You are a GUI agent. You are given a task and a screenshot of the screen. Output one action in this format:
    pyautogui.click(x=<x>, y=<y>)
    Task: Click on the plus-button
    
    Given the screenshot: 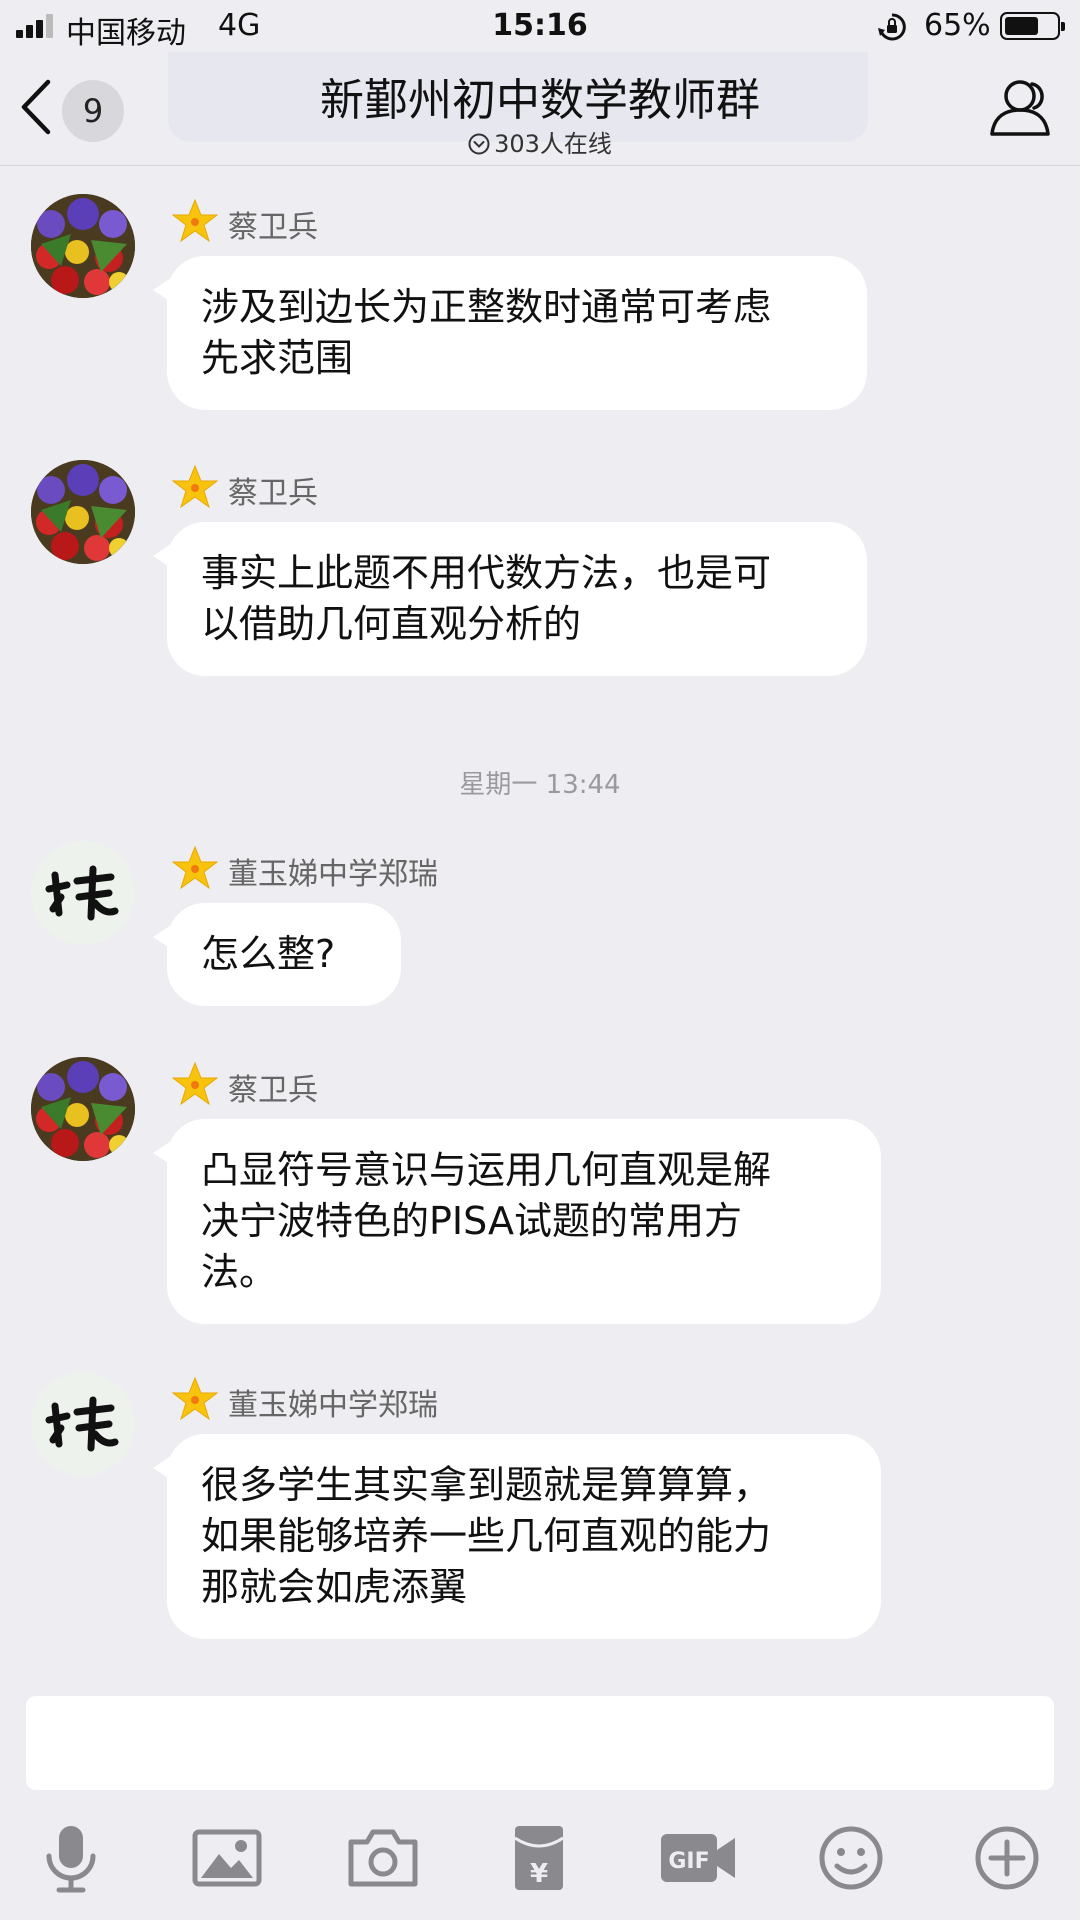 What is the action you would take?
    pyautogui.click(x=1007, y=1858)
    